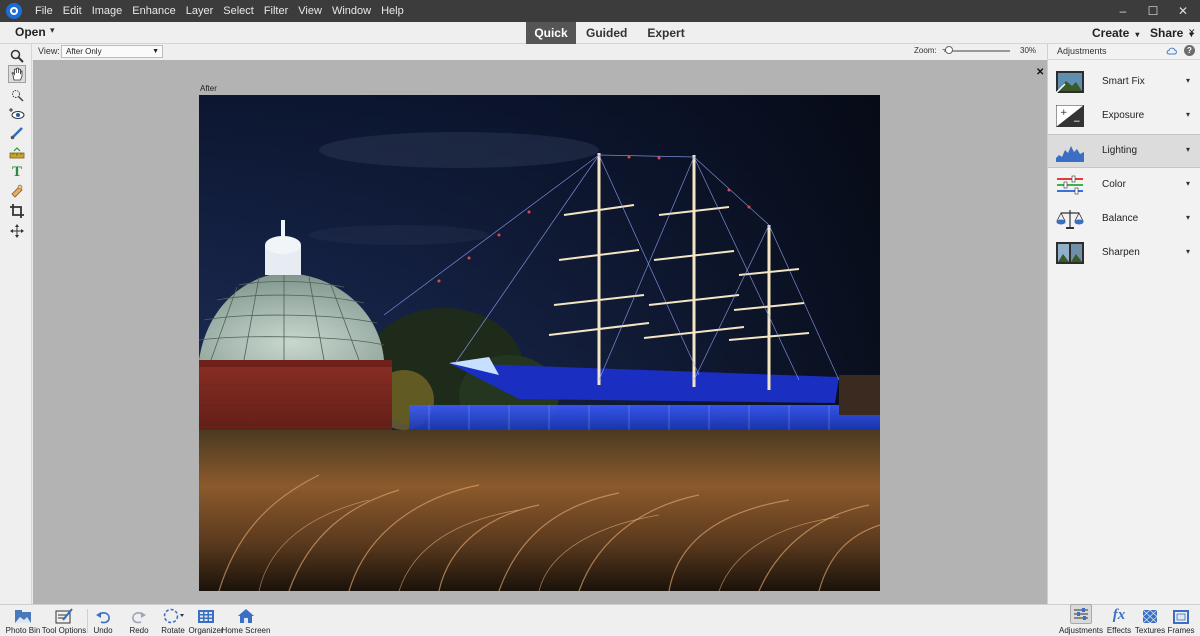 This screenshot has height=636, width=1200. Describe the element at coordinates (1040, 72) in the screenshot. I see `close-view-icon: ✕` at that location.